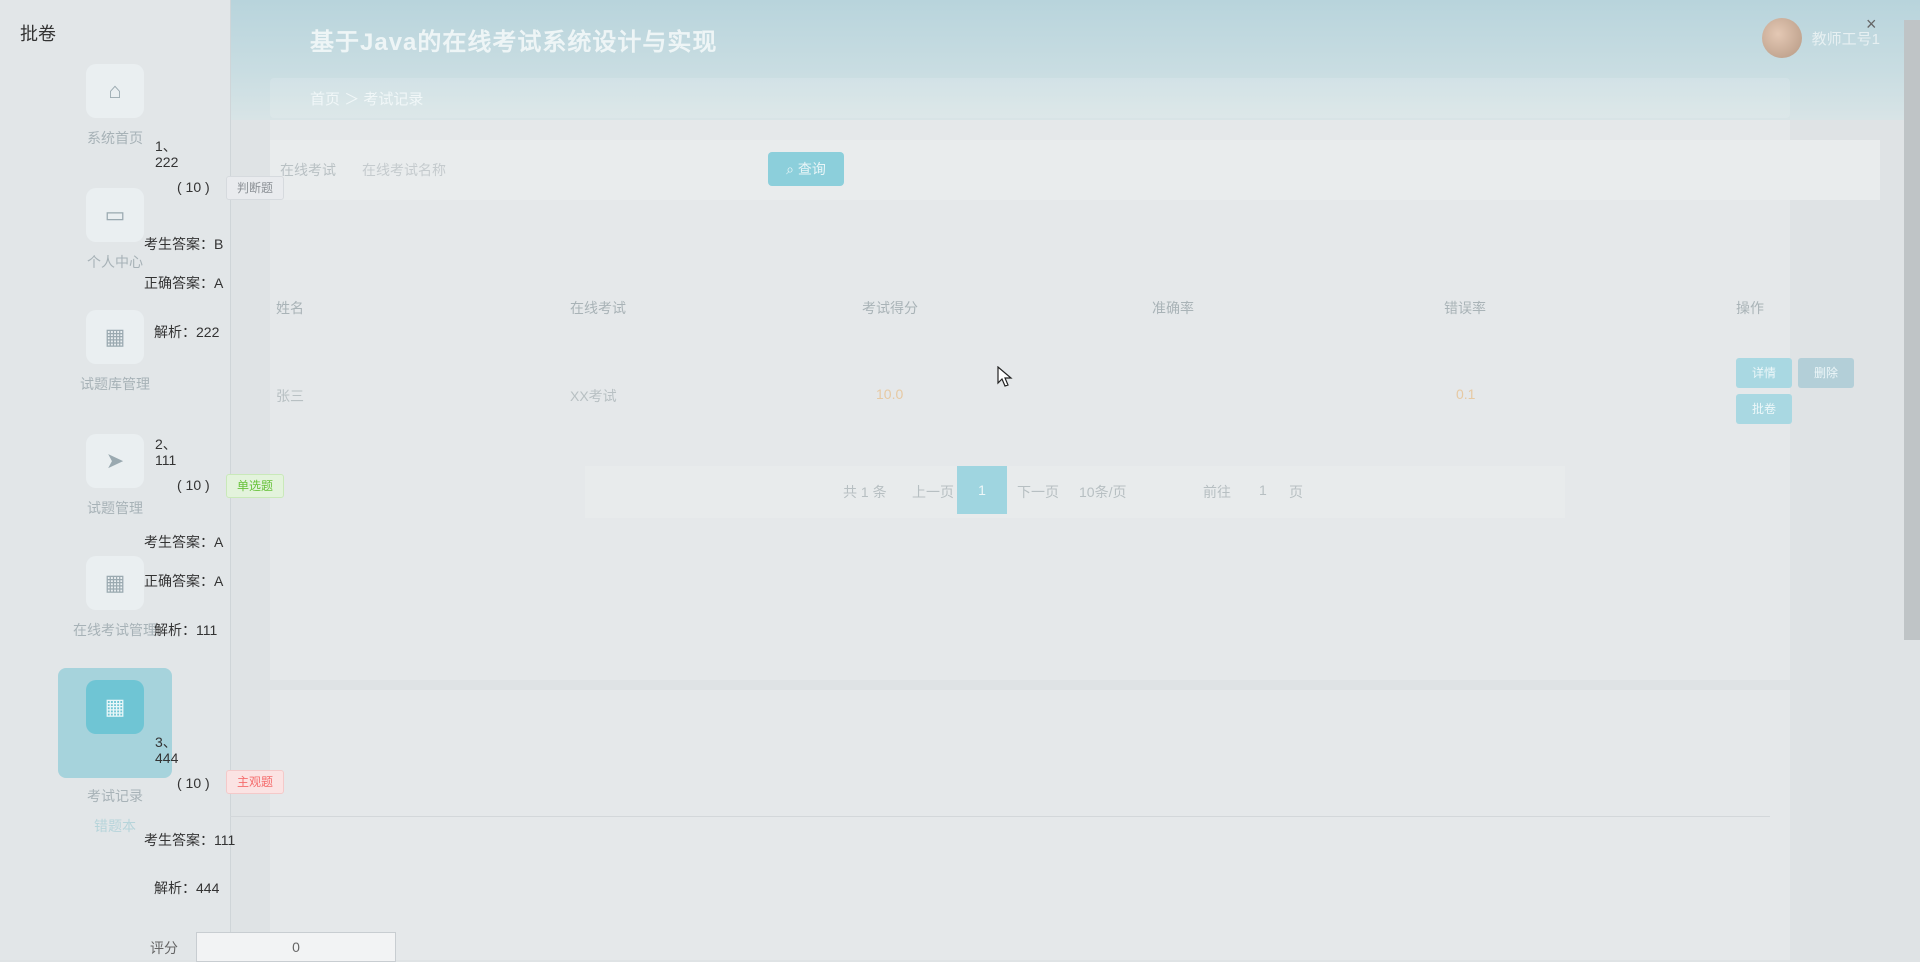 This screenshot has height=962, width=1920. Describe the element at coordinates (1871, 24) in the screenshot. I see `close-icon: ×` at that location.